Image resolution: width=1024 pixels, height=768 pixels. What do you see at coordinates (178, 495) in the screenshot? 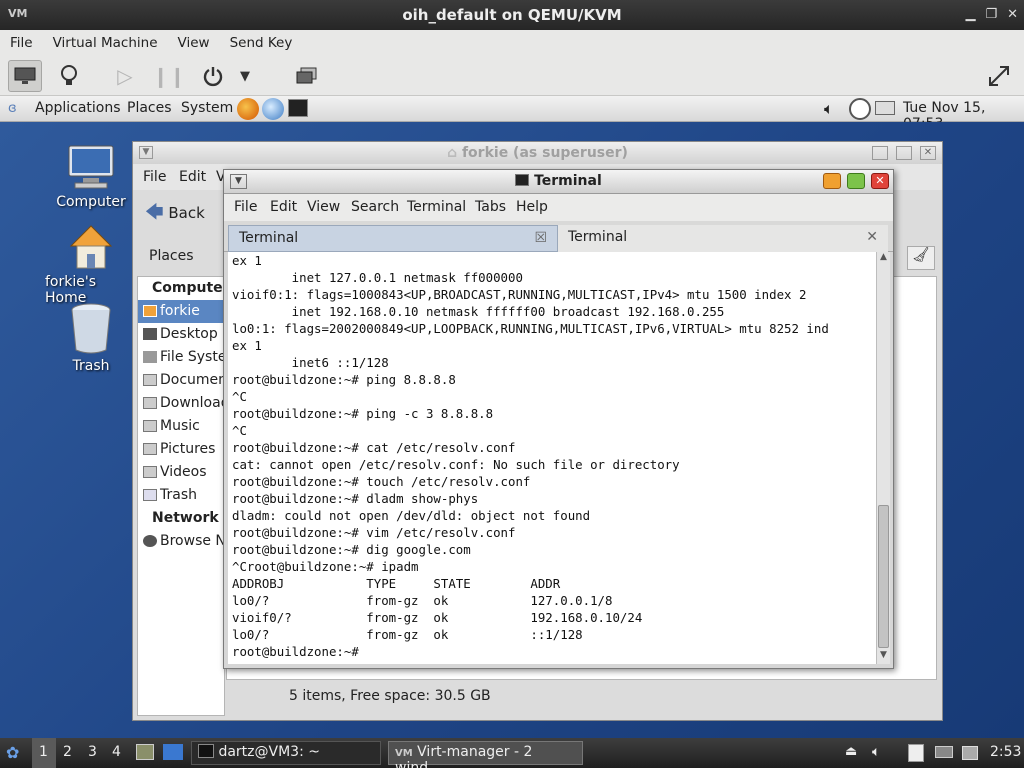
I see `sidebar-item-label: Trash` at bounding box center [178, 495].